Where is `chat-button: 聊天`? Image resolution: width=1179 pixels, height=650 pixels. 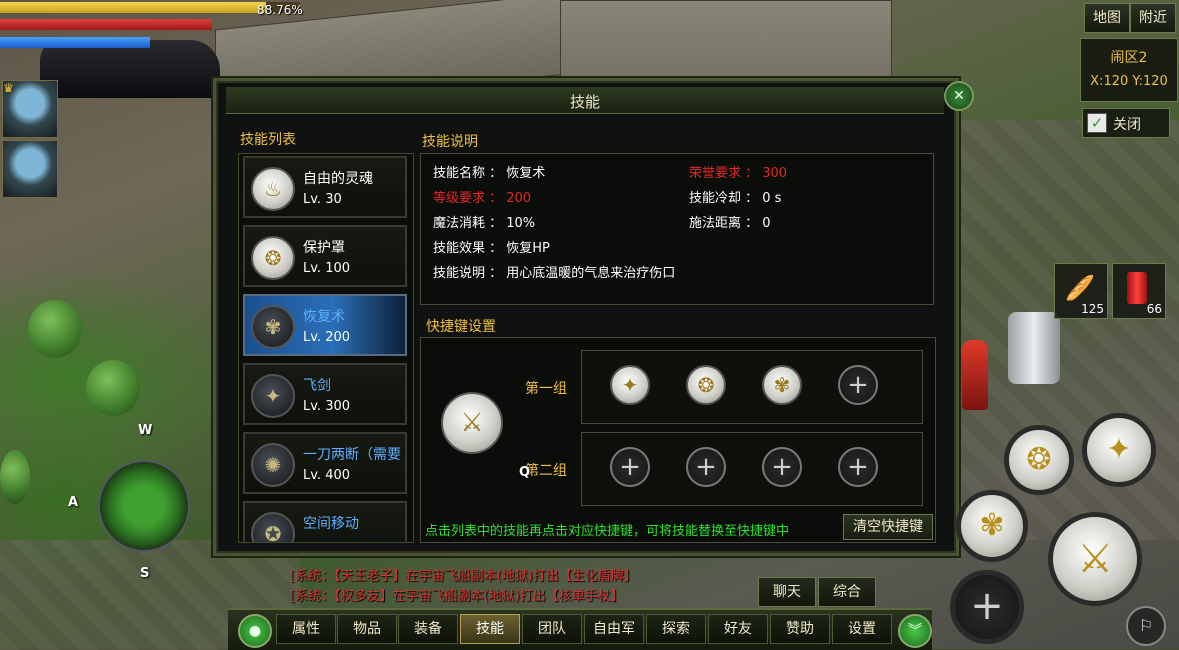
chat-button: 聊天 is located at coordinates (787, 592).